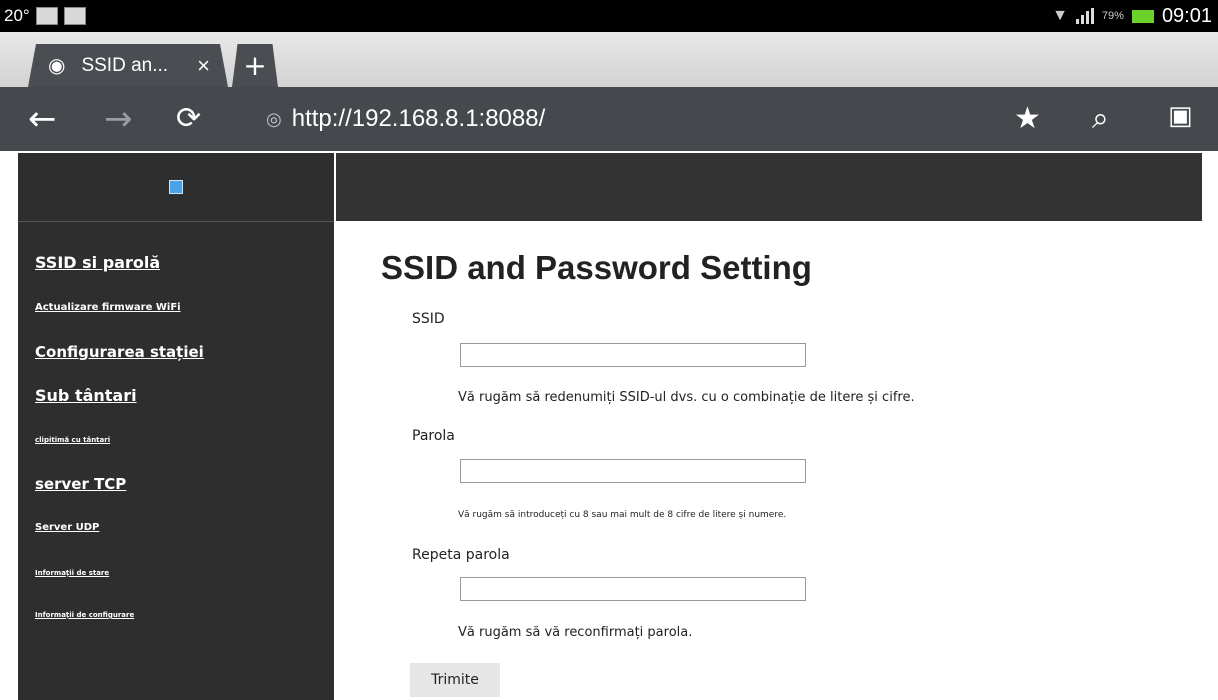  What do you see at coordinates (57, 66) in the screenshot?
I see `globe-icon: ◉` at bounding box center [57, 66].